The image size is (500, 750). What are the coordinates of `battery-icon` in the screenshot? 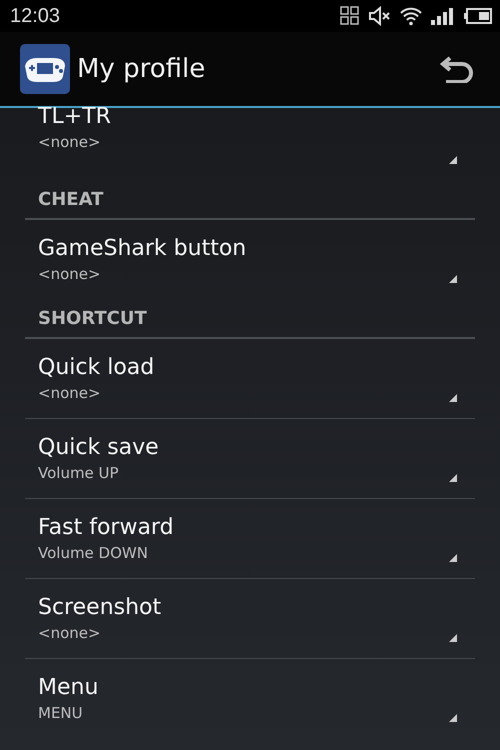 It's located at (478, 16).